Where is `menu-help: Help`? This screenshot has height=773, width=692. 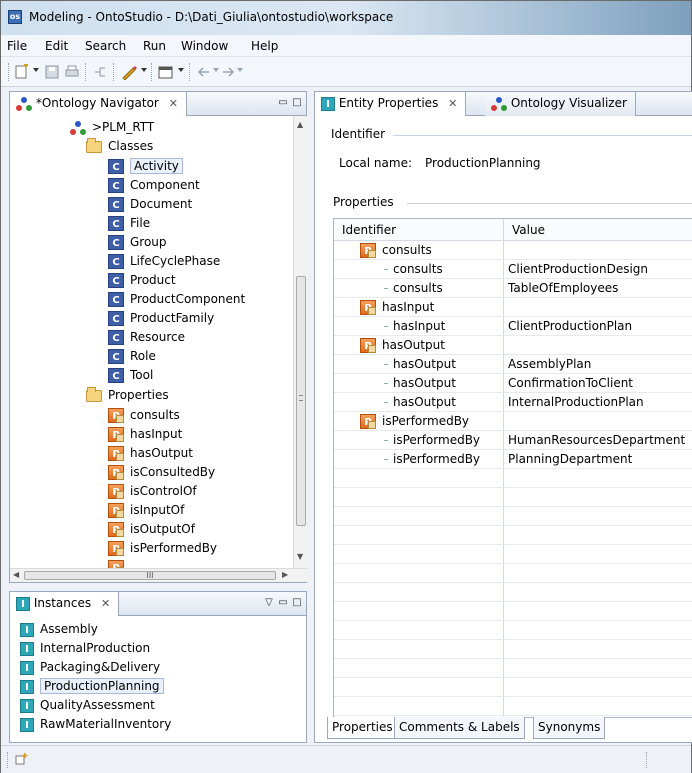 menu-help: Help is located at coordinates (264, 46).